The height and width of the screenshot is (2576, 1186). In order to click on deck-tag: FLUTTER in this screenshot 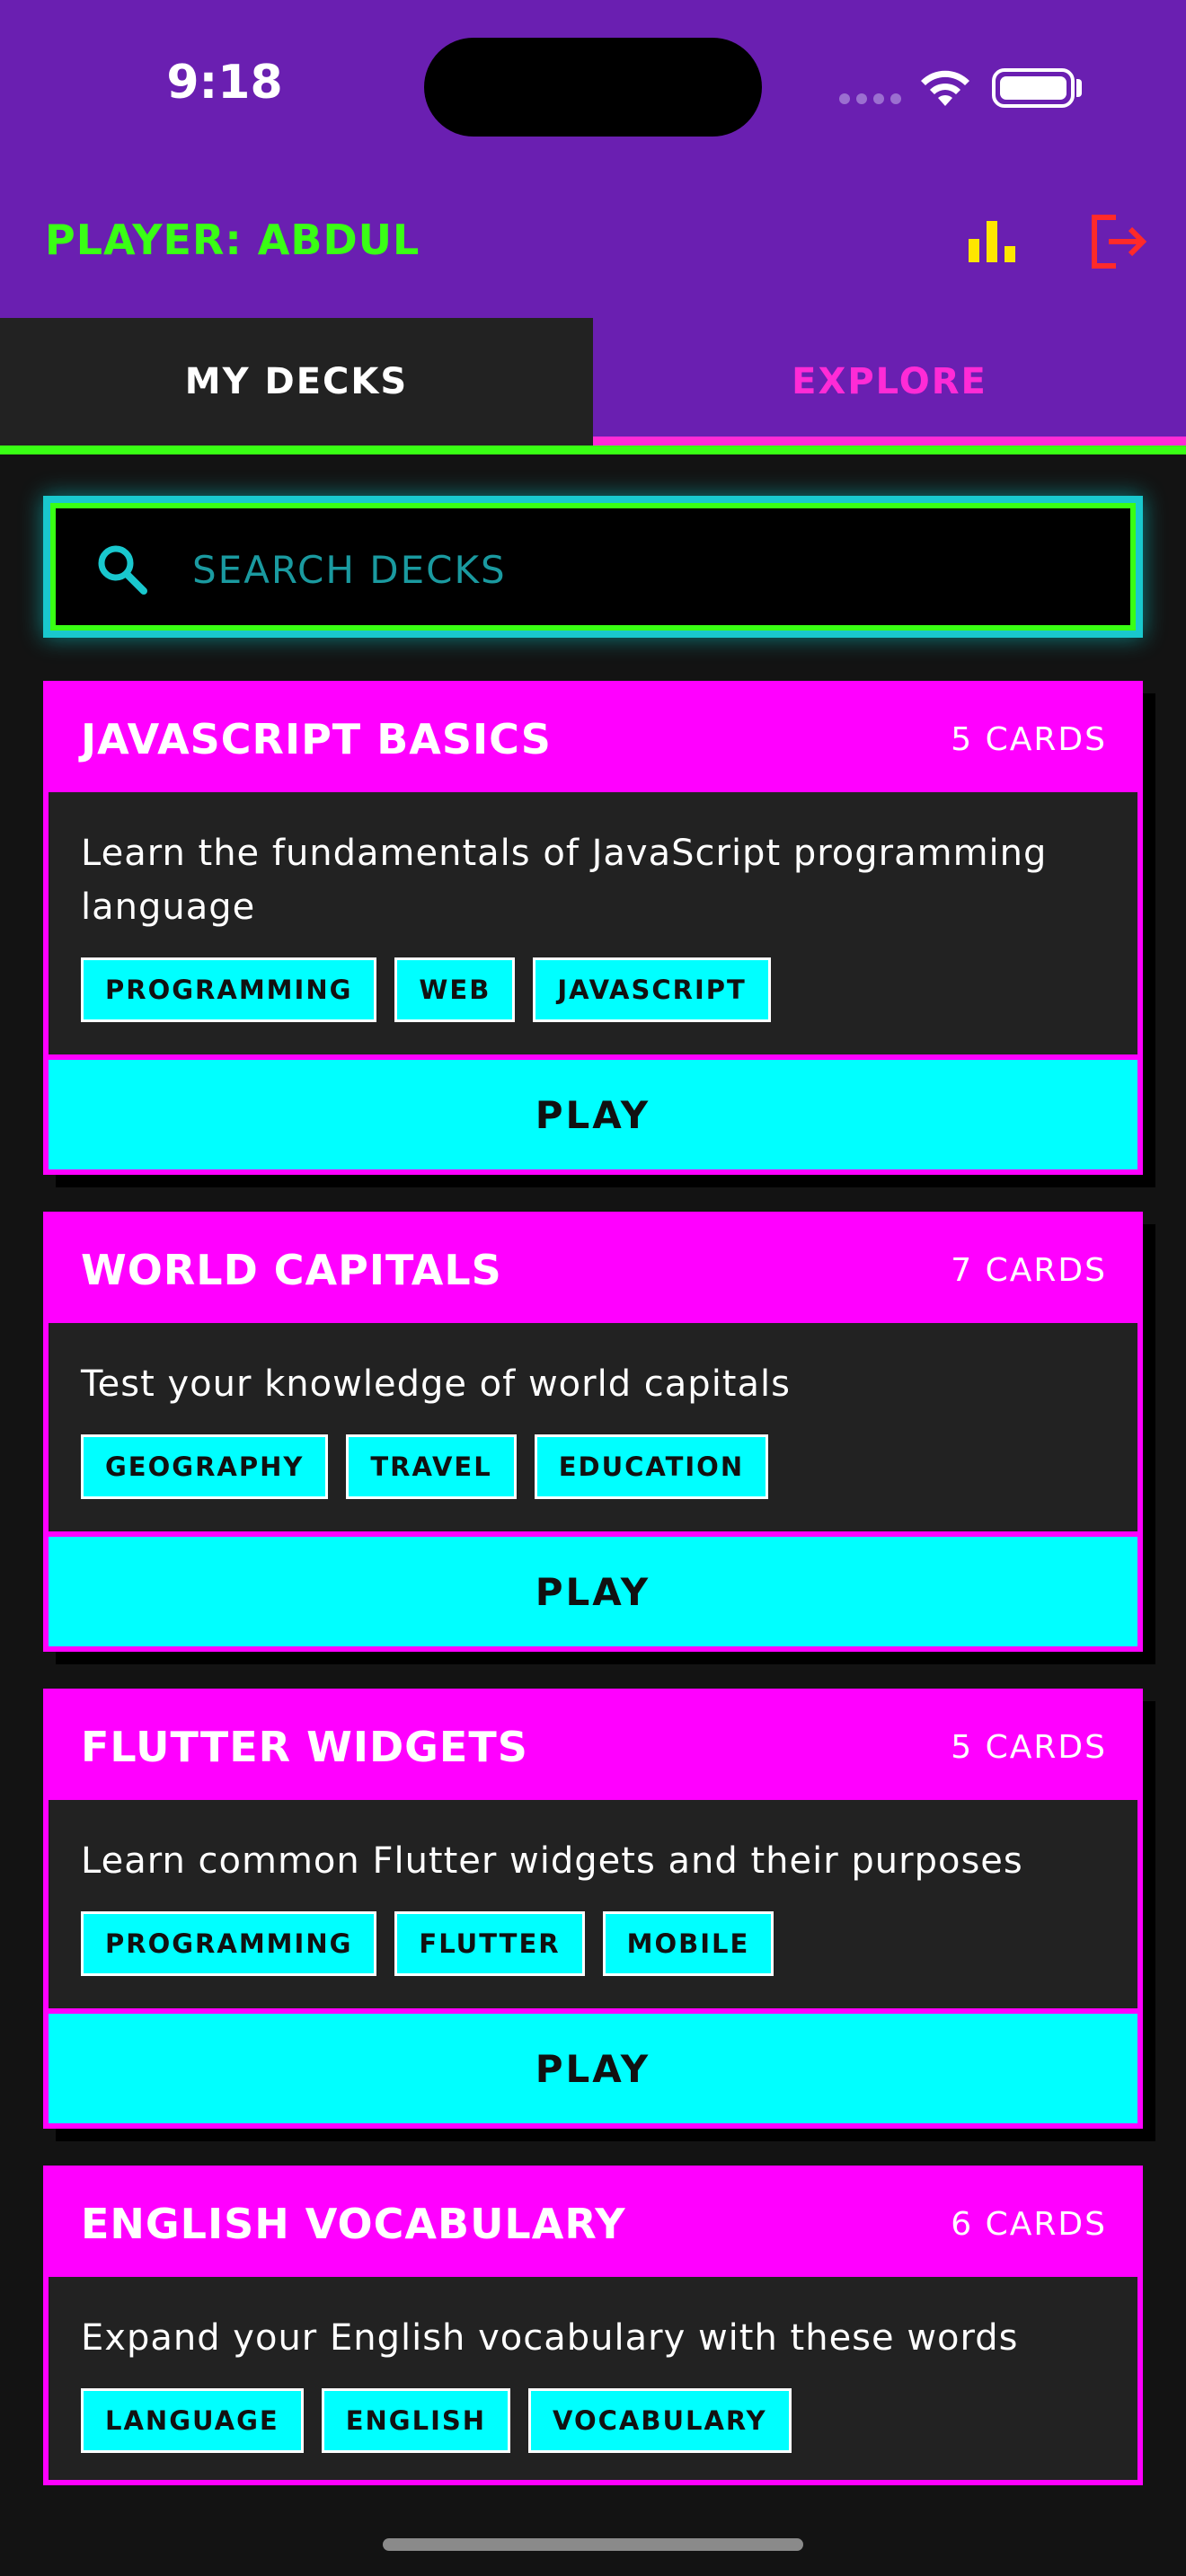, I will do `click(489, 1944)`.